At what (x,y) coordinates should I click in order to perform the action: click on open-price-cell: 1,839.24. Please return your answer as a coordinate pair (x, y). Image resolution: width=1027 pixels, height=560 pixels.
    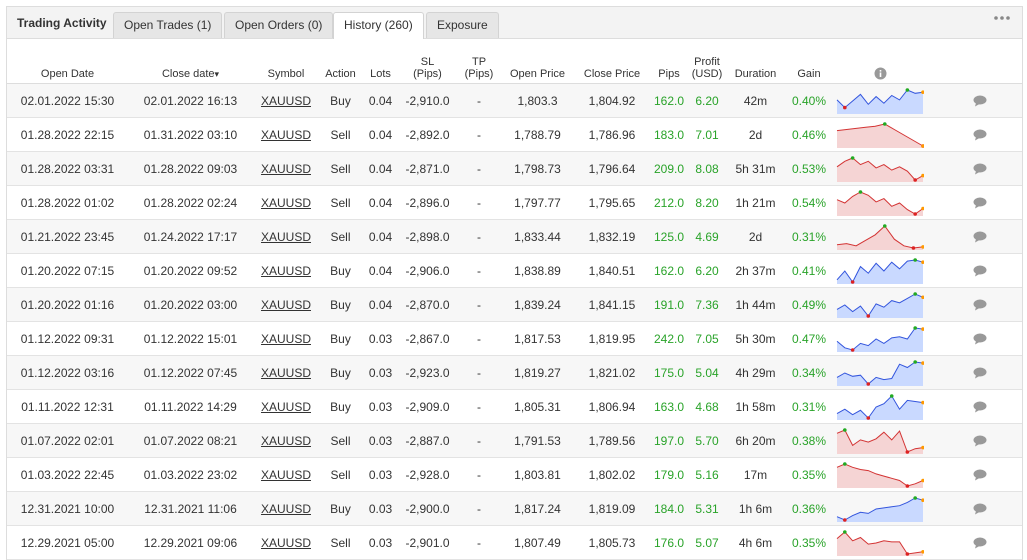
    Looking at the image, I should click on (537, 304).